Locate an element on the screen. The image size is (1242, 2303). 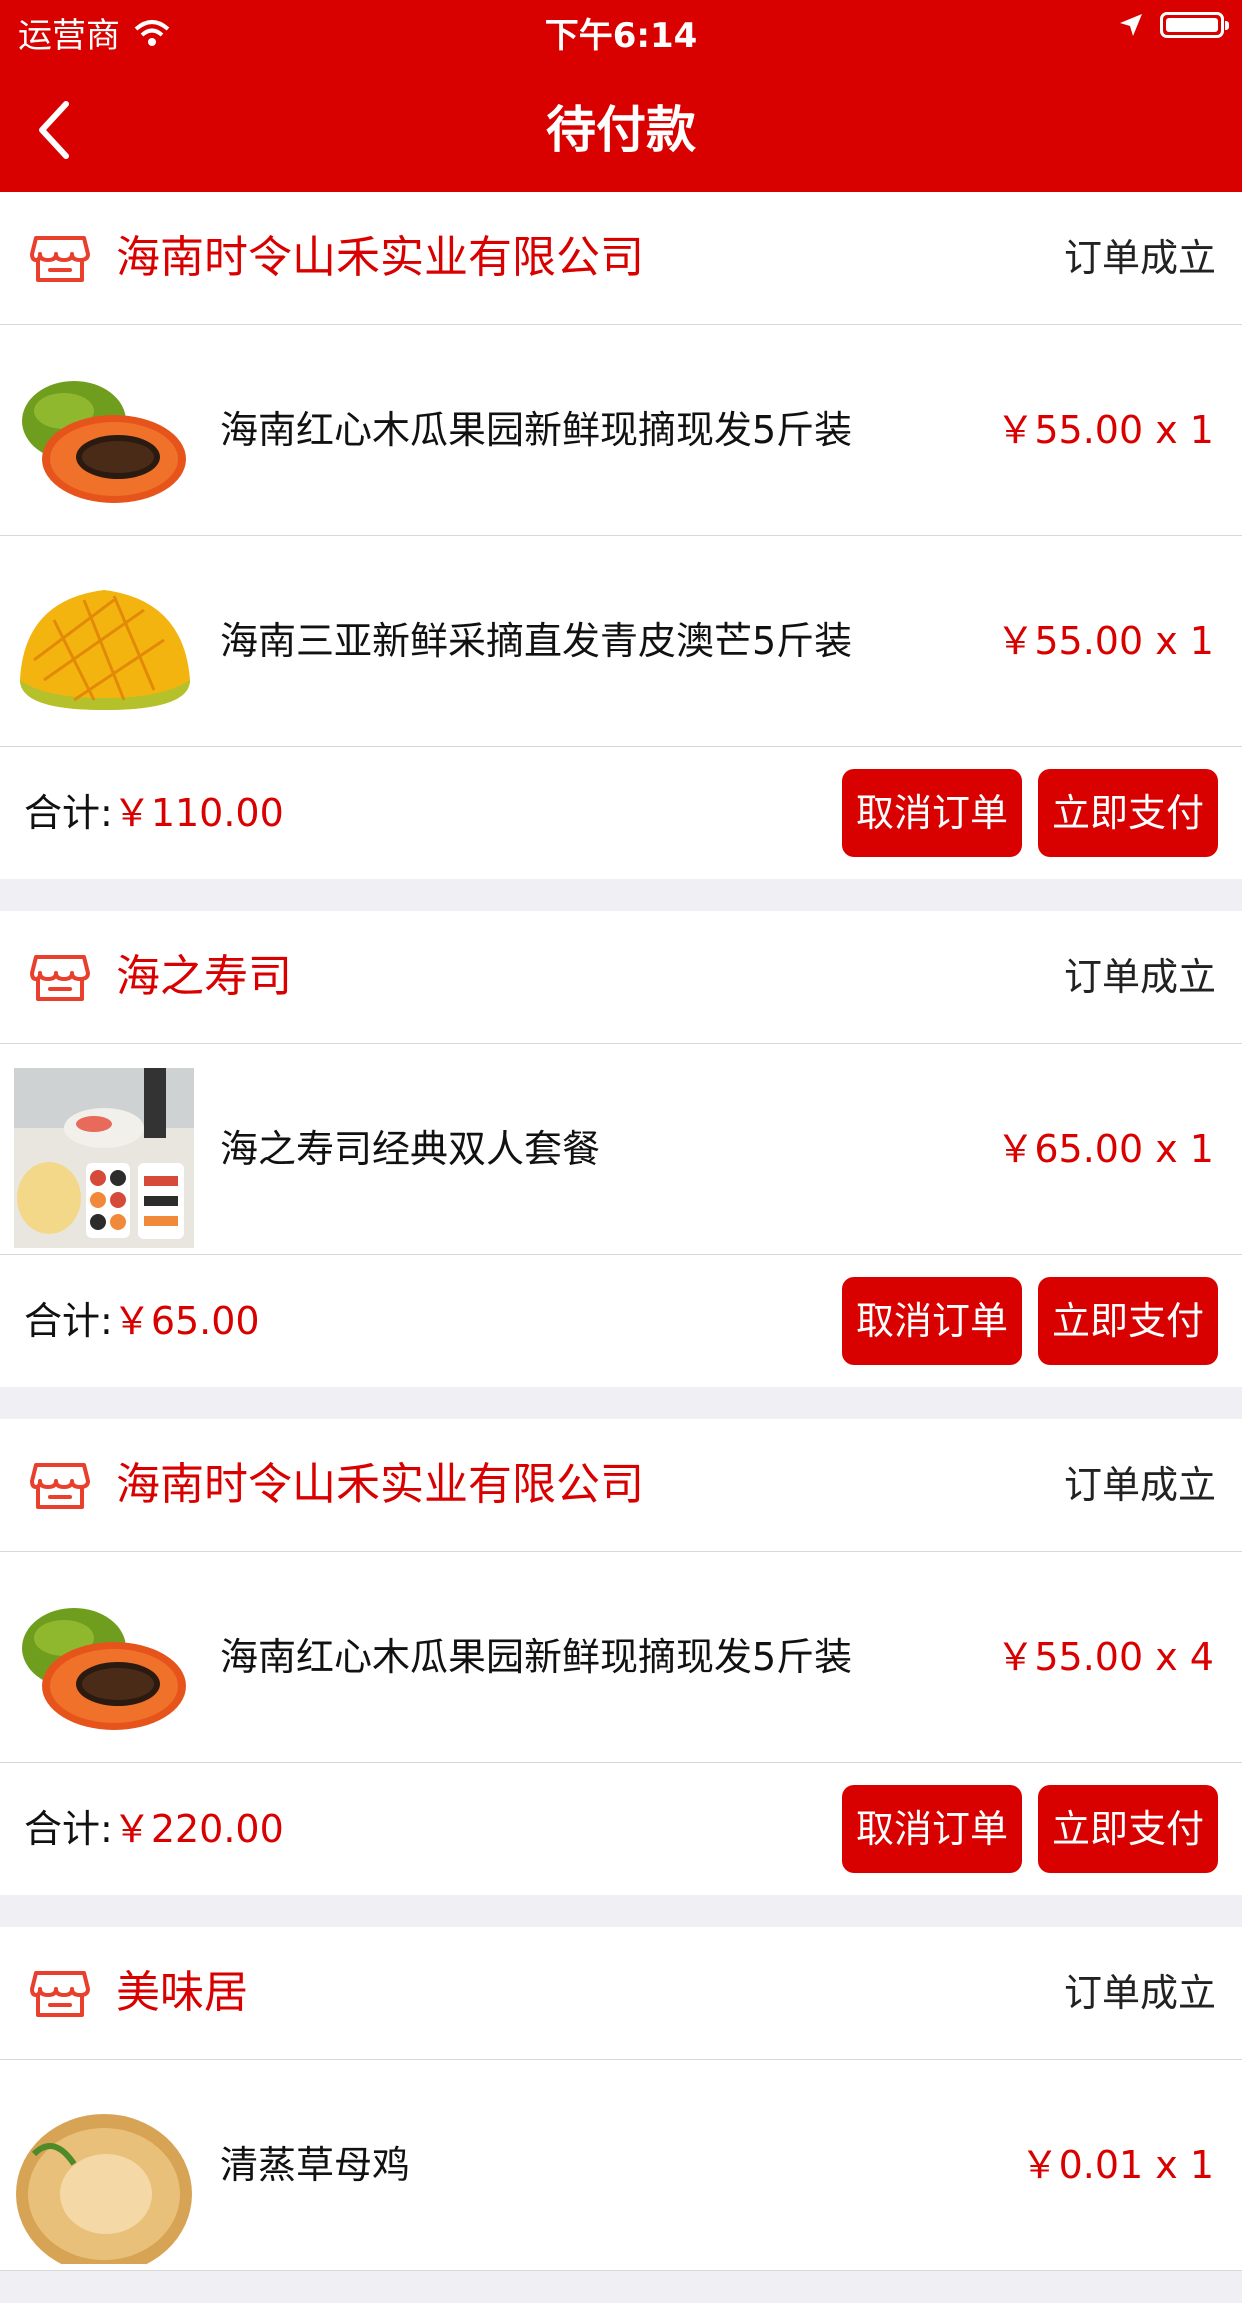
order-item: 海南红心木瓜果园新鲜现摘现发5斤装 ￥55.00 x 4 is located at coordinates (621, 1657).